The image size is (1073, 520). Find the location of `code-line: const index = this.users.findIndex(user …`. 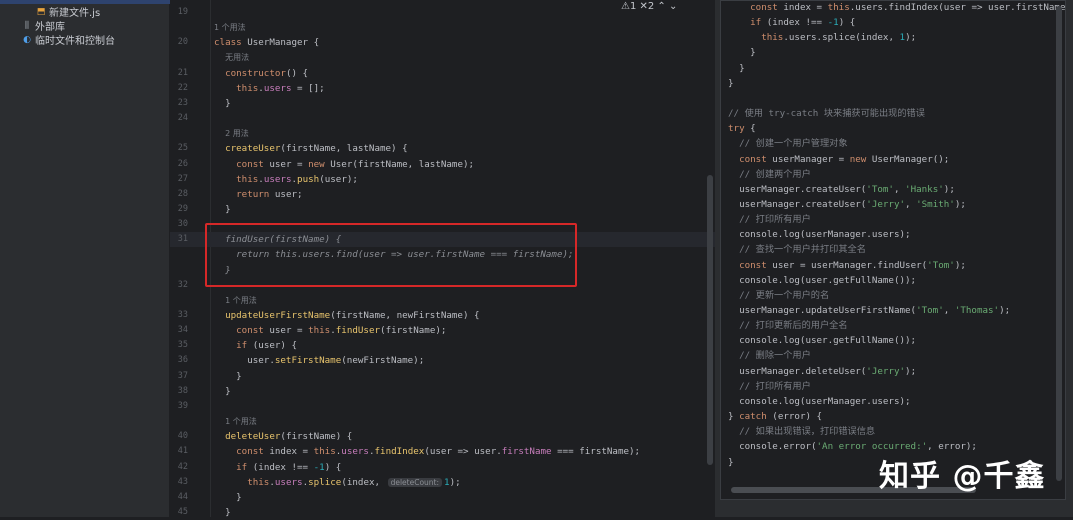

code-line: const index = this.users.findIndex(user … is located at coordinates (893, 8).